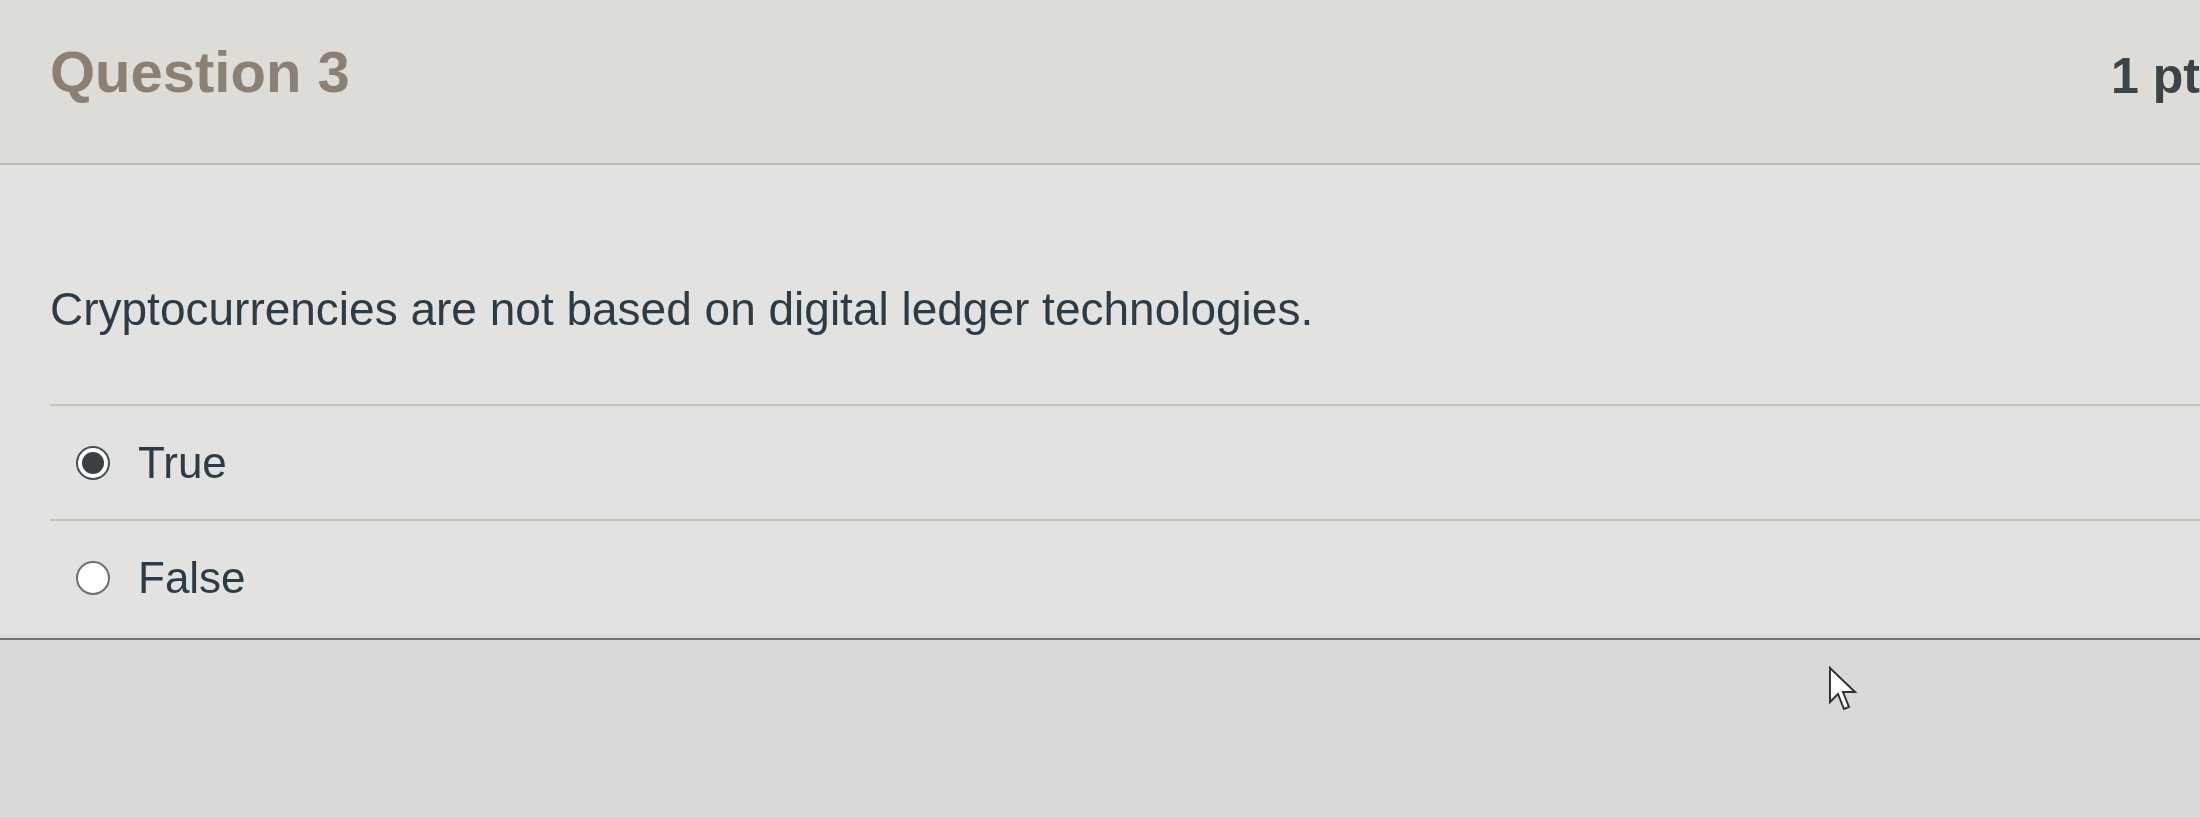  What do you see at coordinates (182, 462) in the screenshot?
I see `option-label: True` at bounding box center [182, 462].